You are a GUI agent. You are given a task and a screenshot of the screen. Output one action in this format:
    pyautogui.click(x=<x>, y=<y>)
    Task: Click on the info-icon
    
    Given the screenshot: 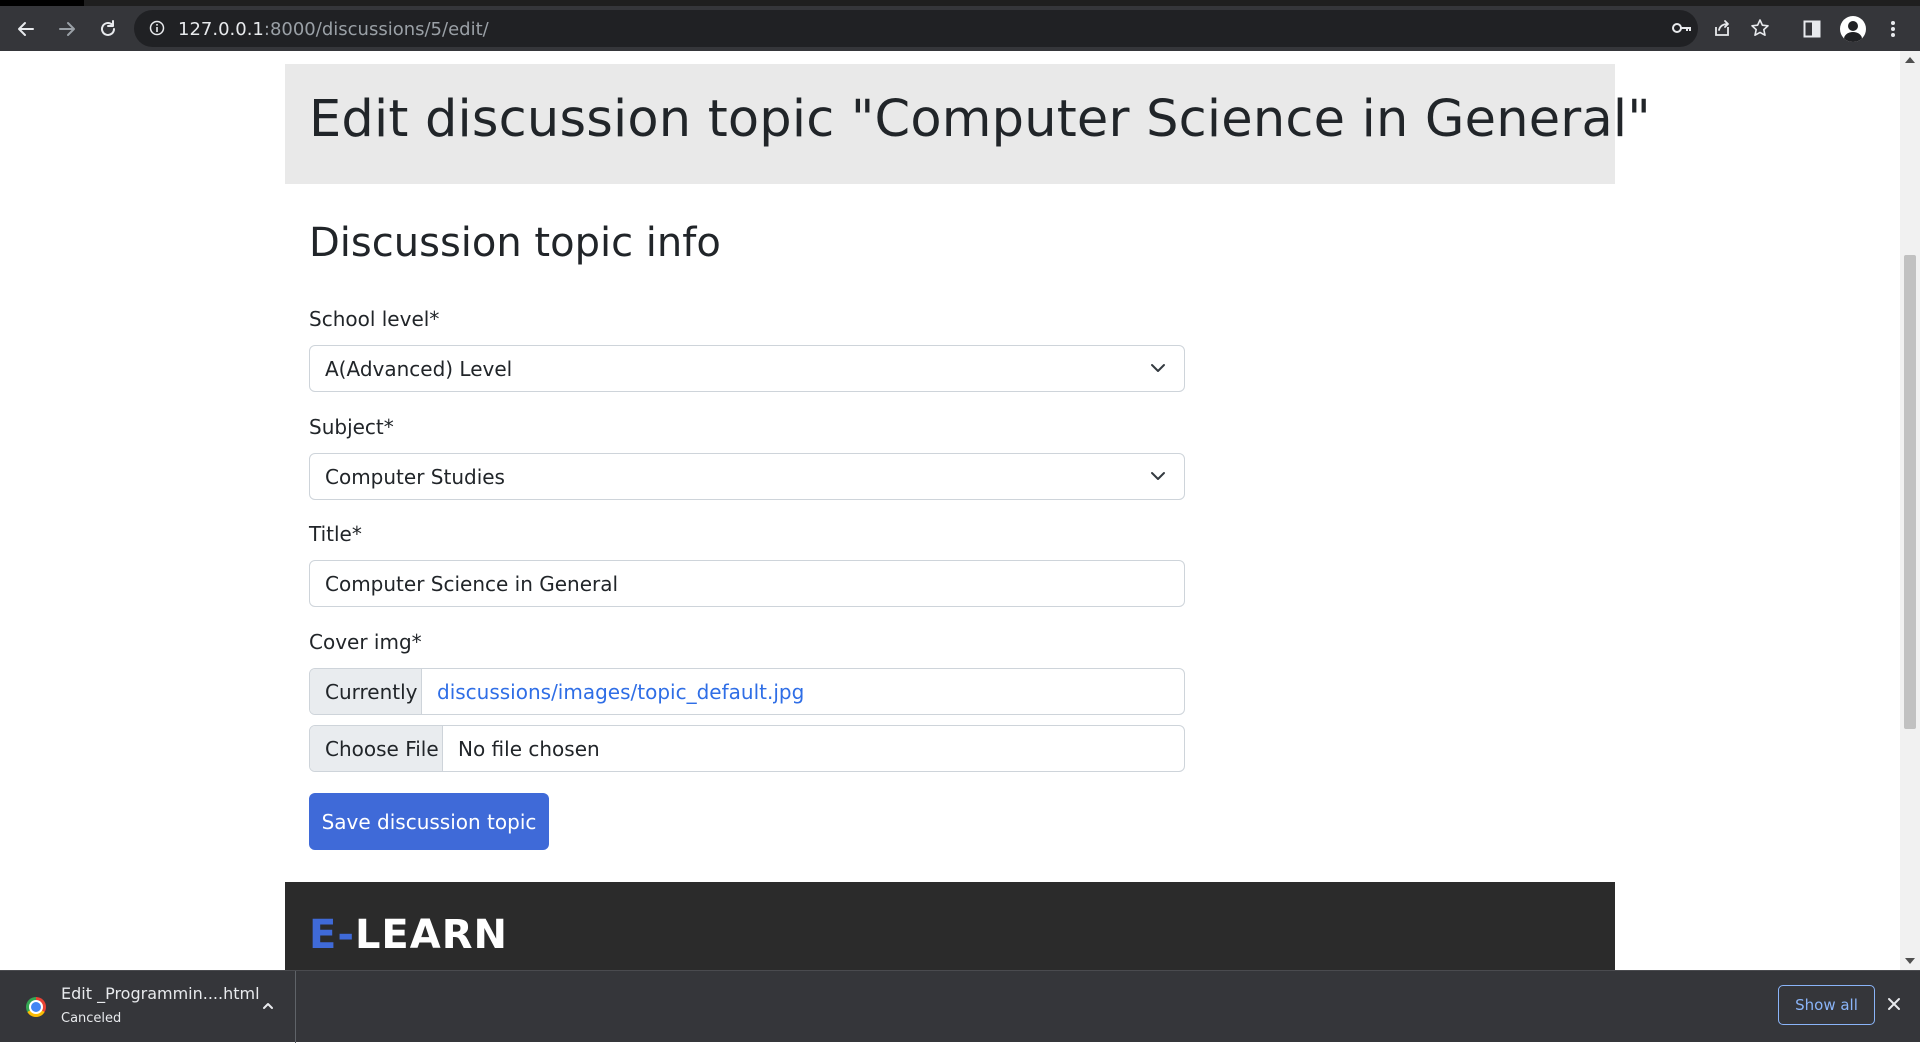 What is the action you would take?
    pyautogui.click(x=157, y=28)
    